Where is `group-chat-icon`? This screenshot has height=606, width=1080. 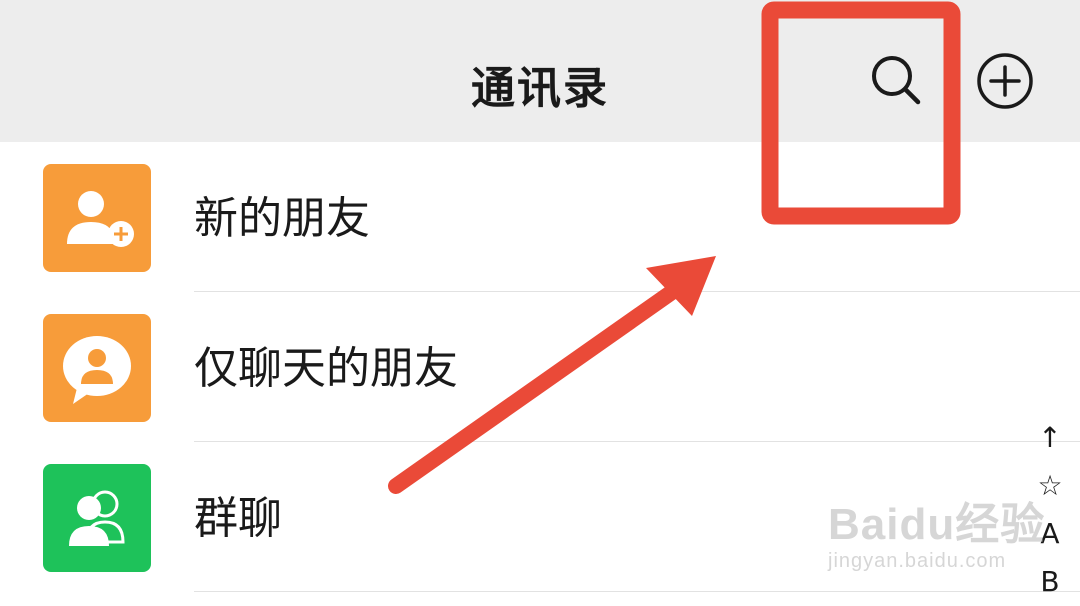
group-chat-icon is located at coordinates (97, 518).